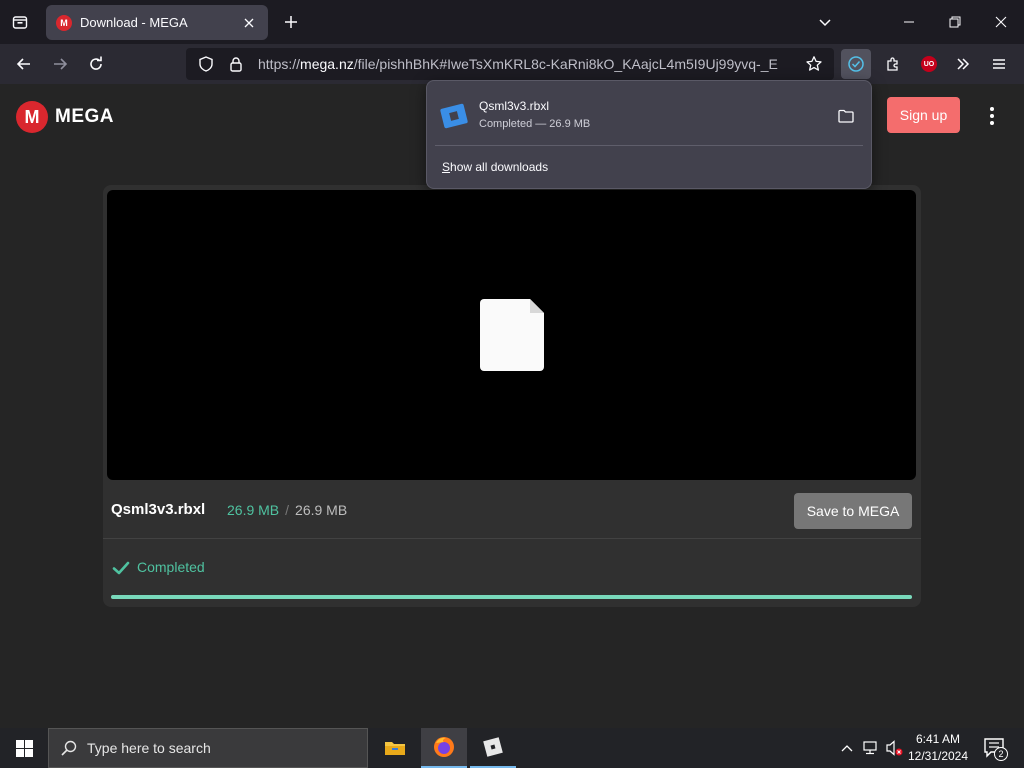 This screenshot has width=1024, height=768. Describe the element at coordinates (493, 748) in the screenshot. I see `roblox-icon` at that location.